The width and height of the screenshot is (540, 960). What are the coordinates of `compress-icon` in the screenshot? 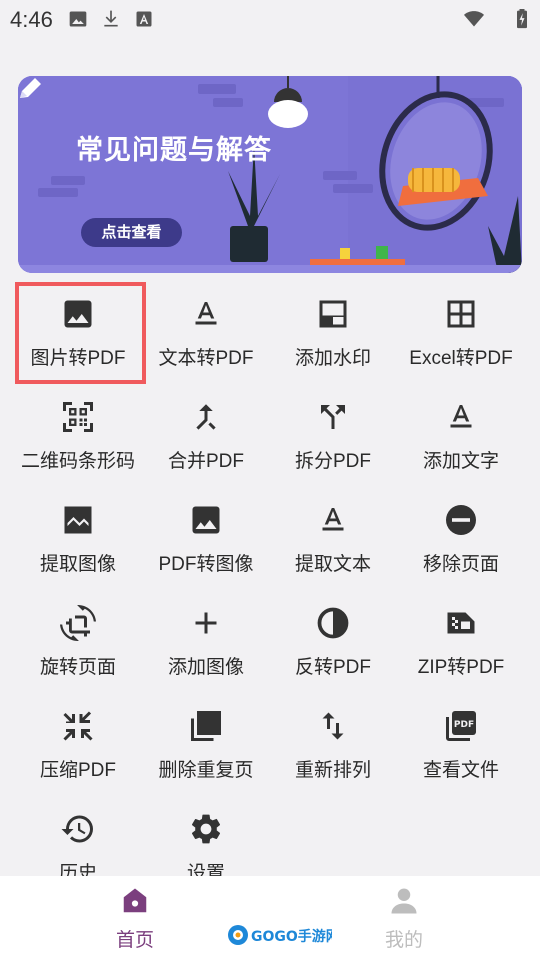 It's located at (78, 726).